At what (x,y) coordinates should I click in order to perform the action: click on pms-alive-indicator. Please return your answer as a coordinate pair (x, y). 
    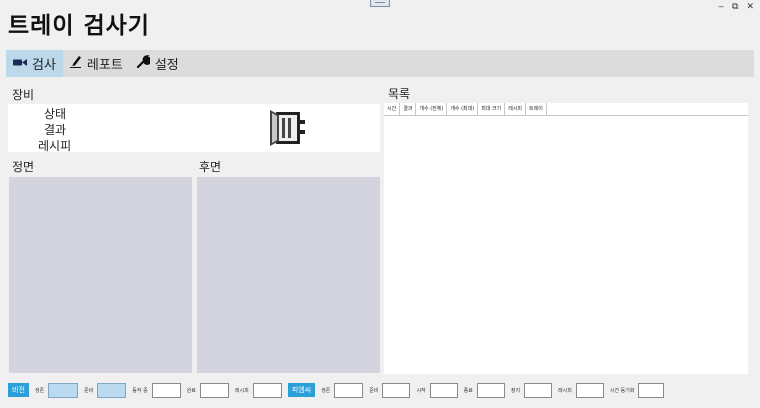
    Looking at the image, I should click on (349, 390).